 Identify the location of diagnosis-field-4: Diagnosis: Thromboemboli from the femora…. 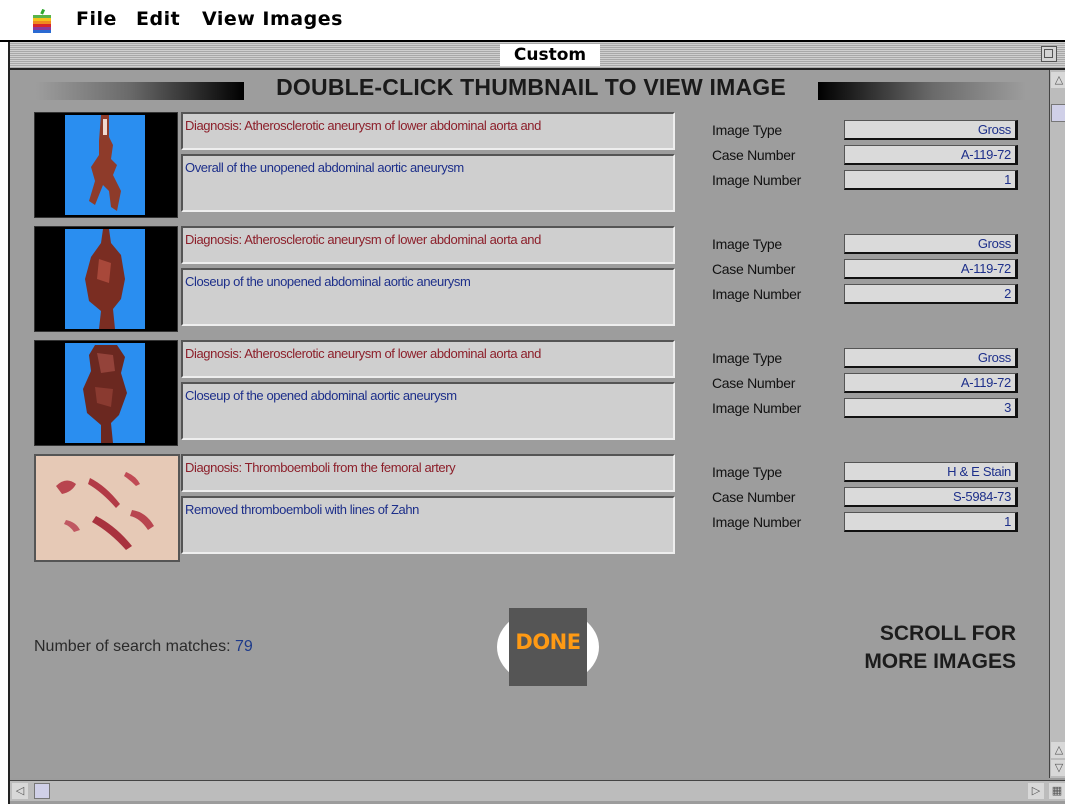
(428, 473).